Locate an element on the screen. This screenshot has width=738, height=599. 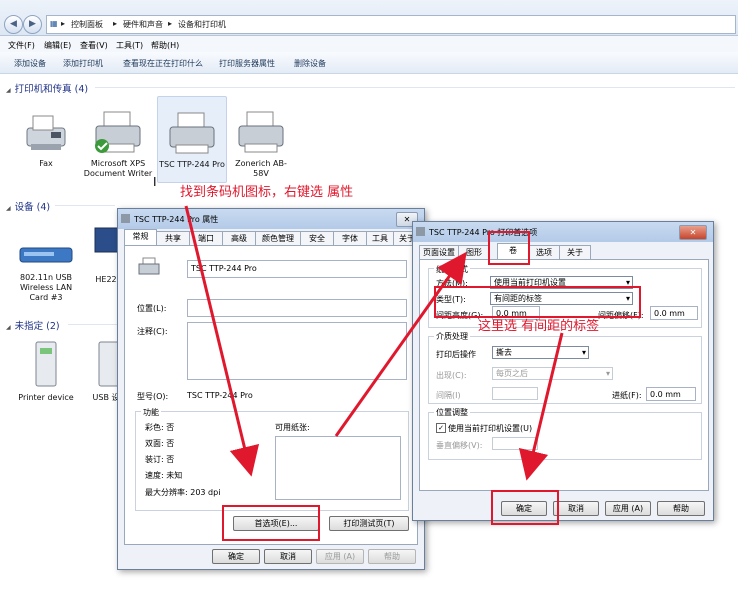
annotation-select-type: 这里选 有间距的标签 is located at coordinates (539, 326).